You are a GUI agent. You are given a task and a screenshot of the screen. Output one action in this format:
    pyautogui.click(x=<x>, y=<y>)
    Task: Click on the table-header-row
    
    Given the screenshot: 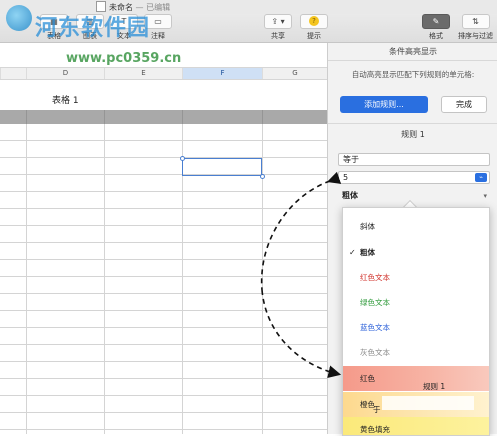 What is the action you would take?
    pyautogui.click(x=163, y=117)
    